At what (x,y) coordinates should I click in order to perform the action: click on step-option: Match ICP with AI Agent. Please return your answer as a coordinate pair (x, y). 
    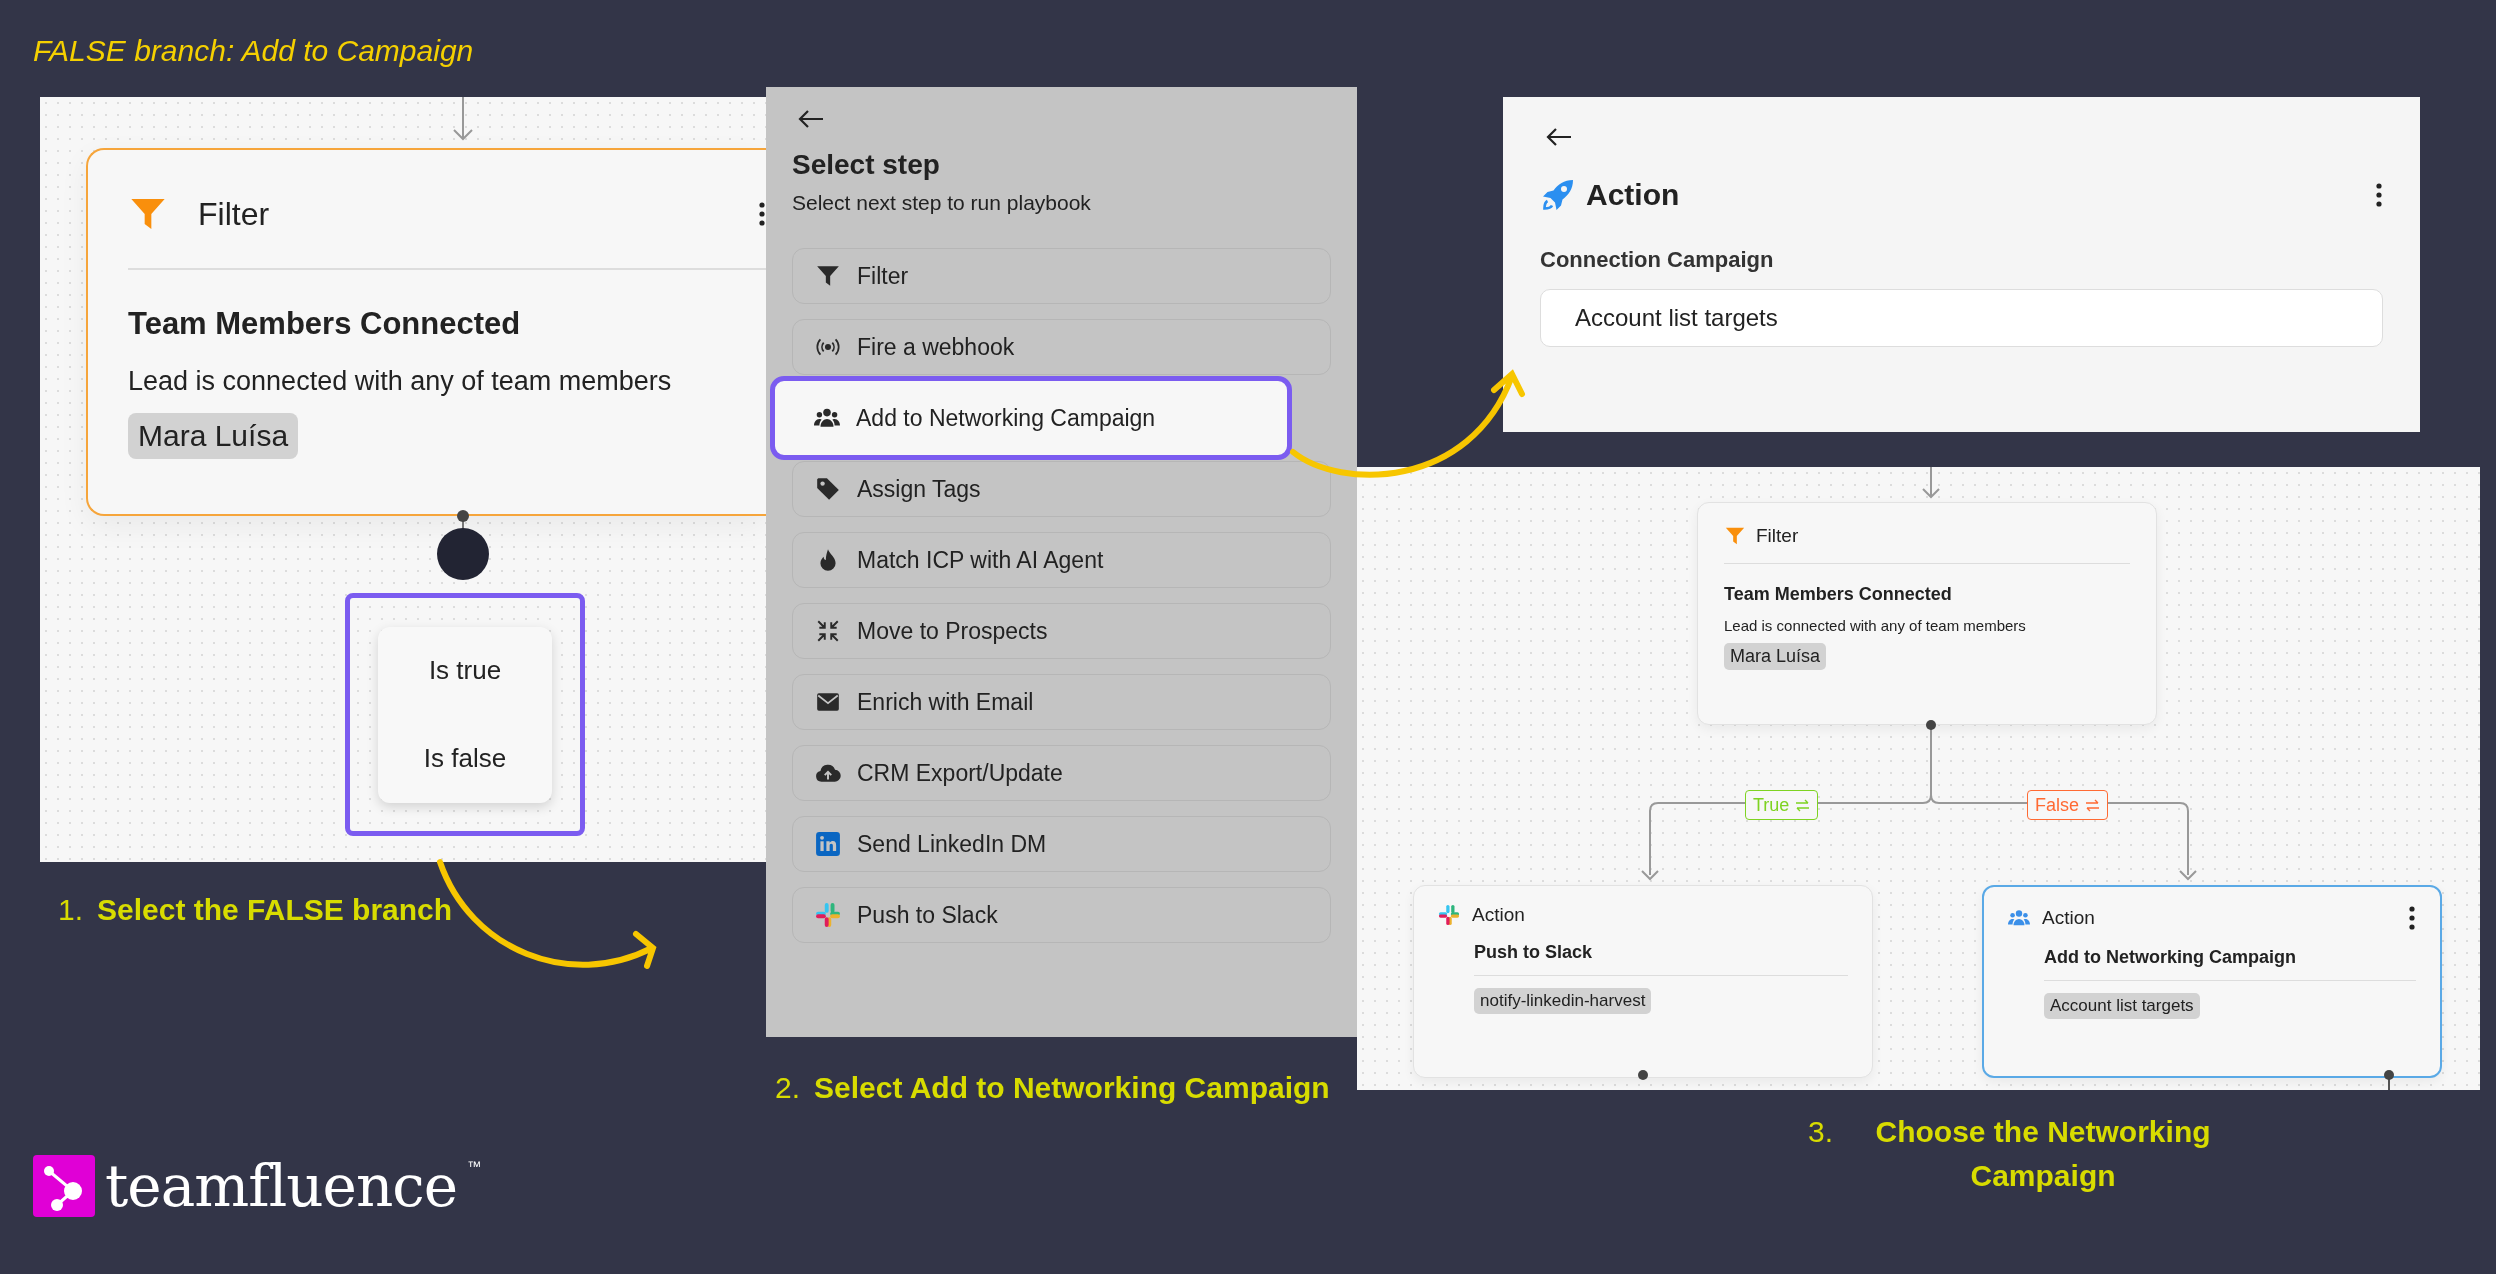
    Looking at the image, I should click on (1061, 560).